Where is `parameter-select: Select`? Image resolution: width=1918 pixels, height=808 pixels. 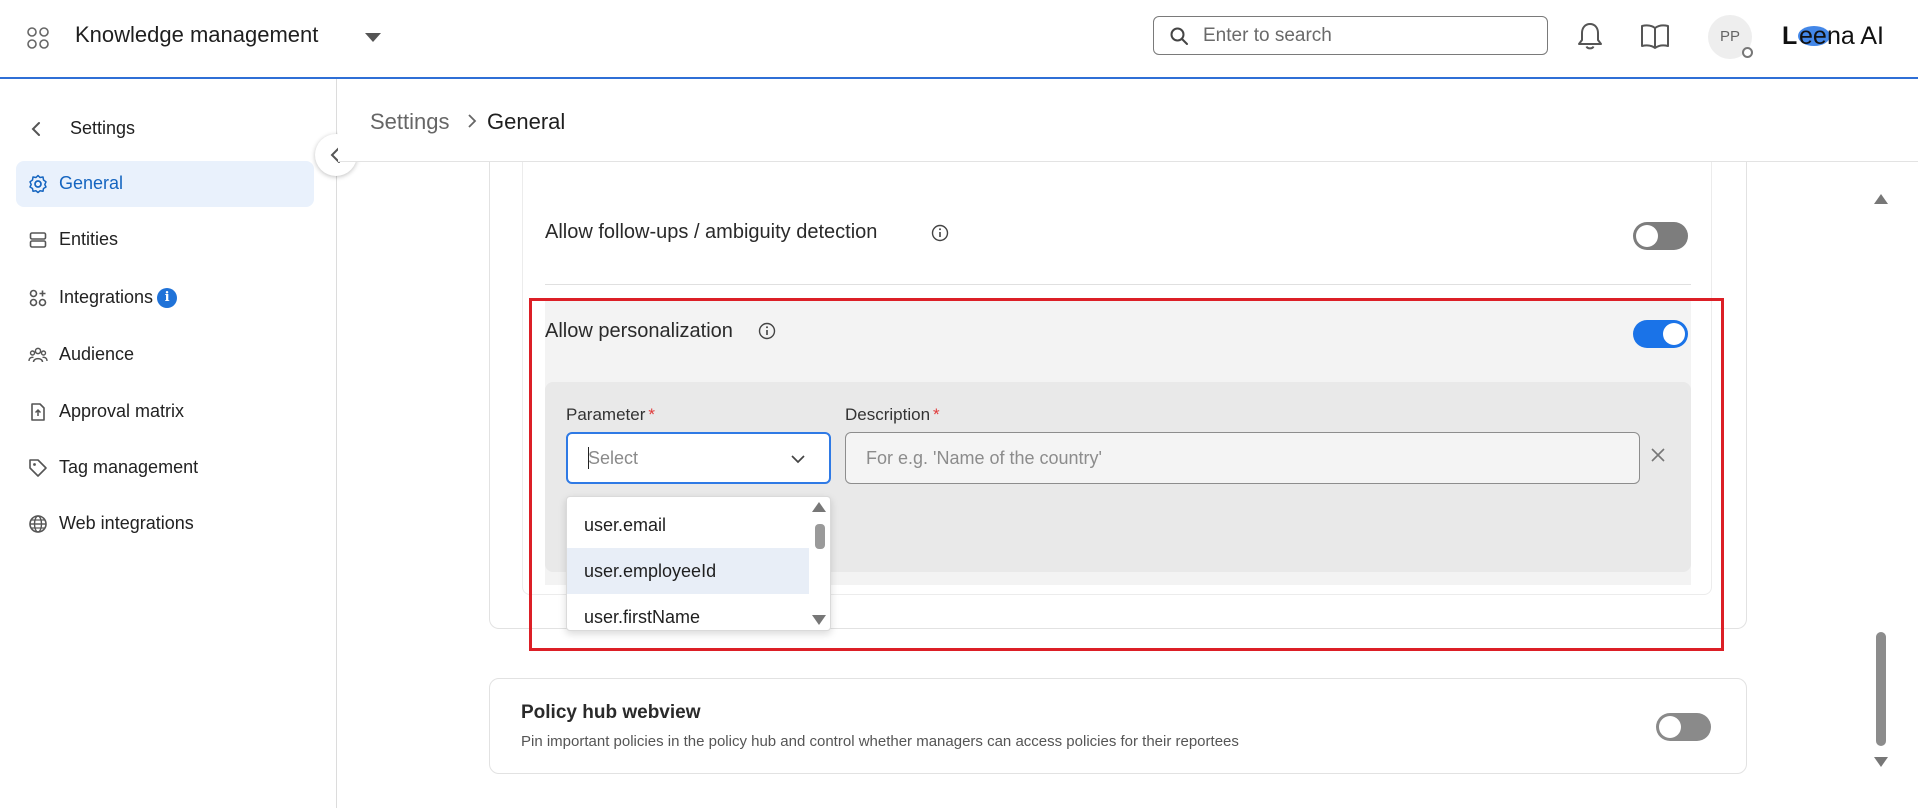 parameter-select: Select is located at coordinates (698, 458).